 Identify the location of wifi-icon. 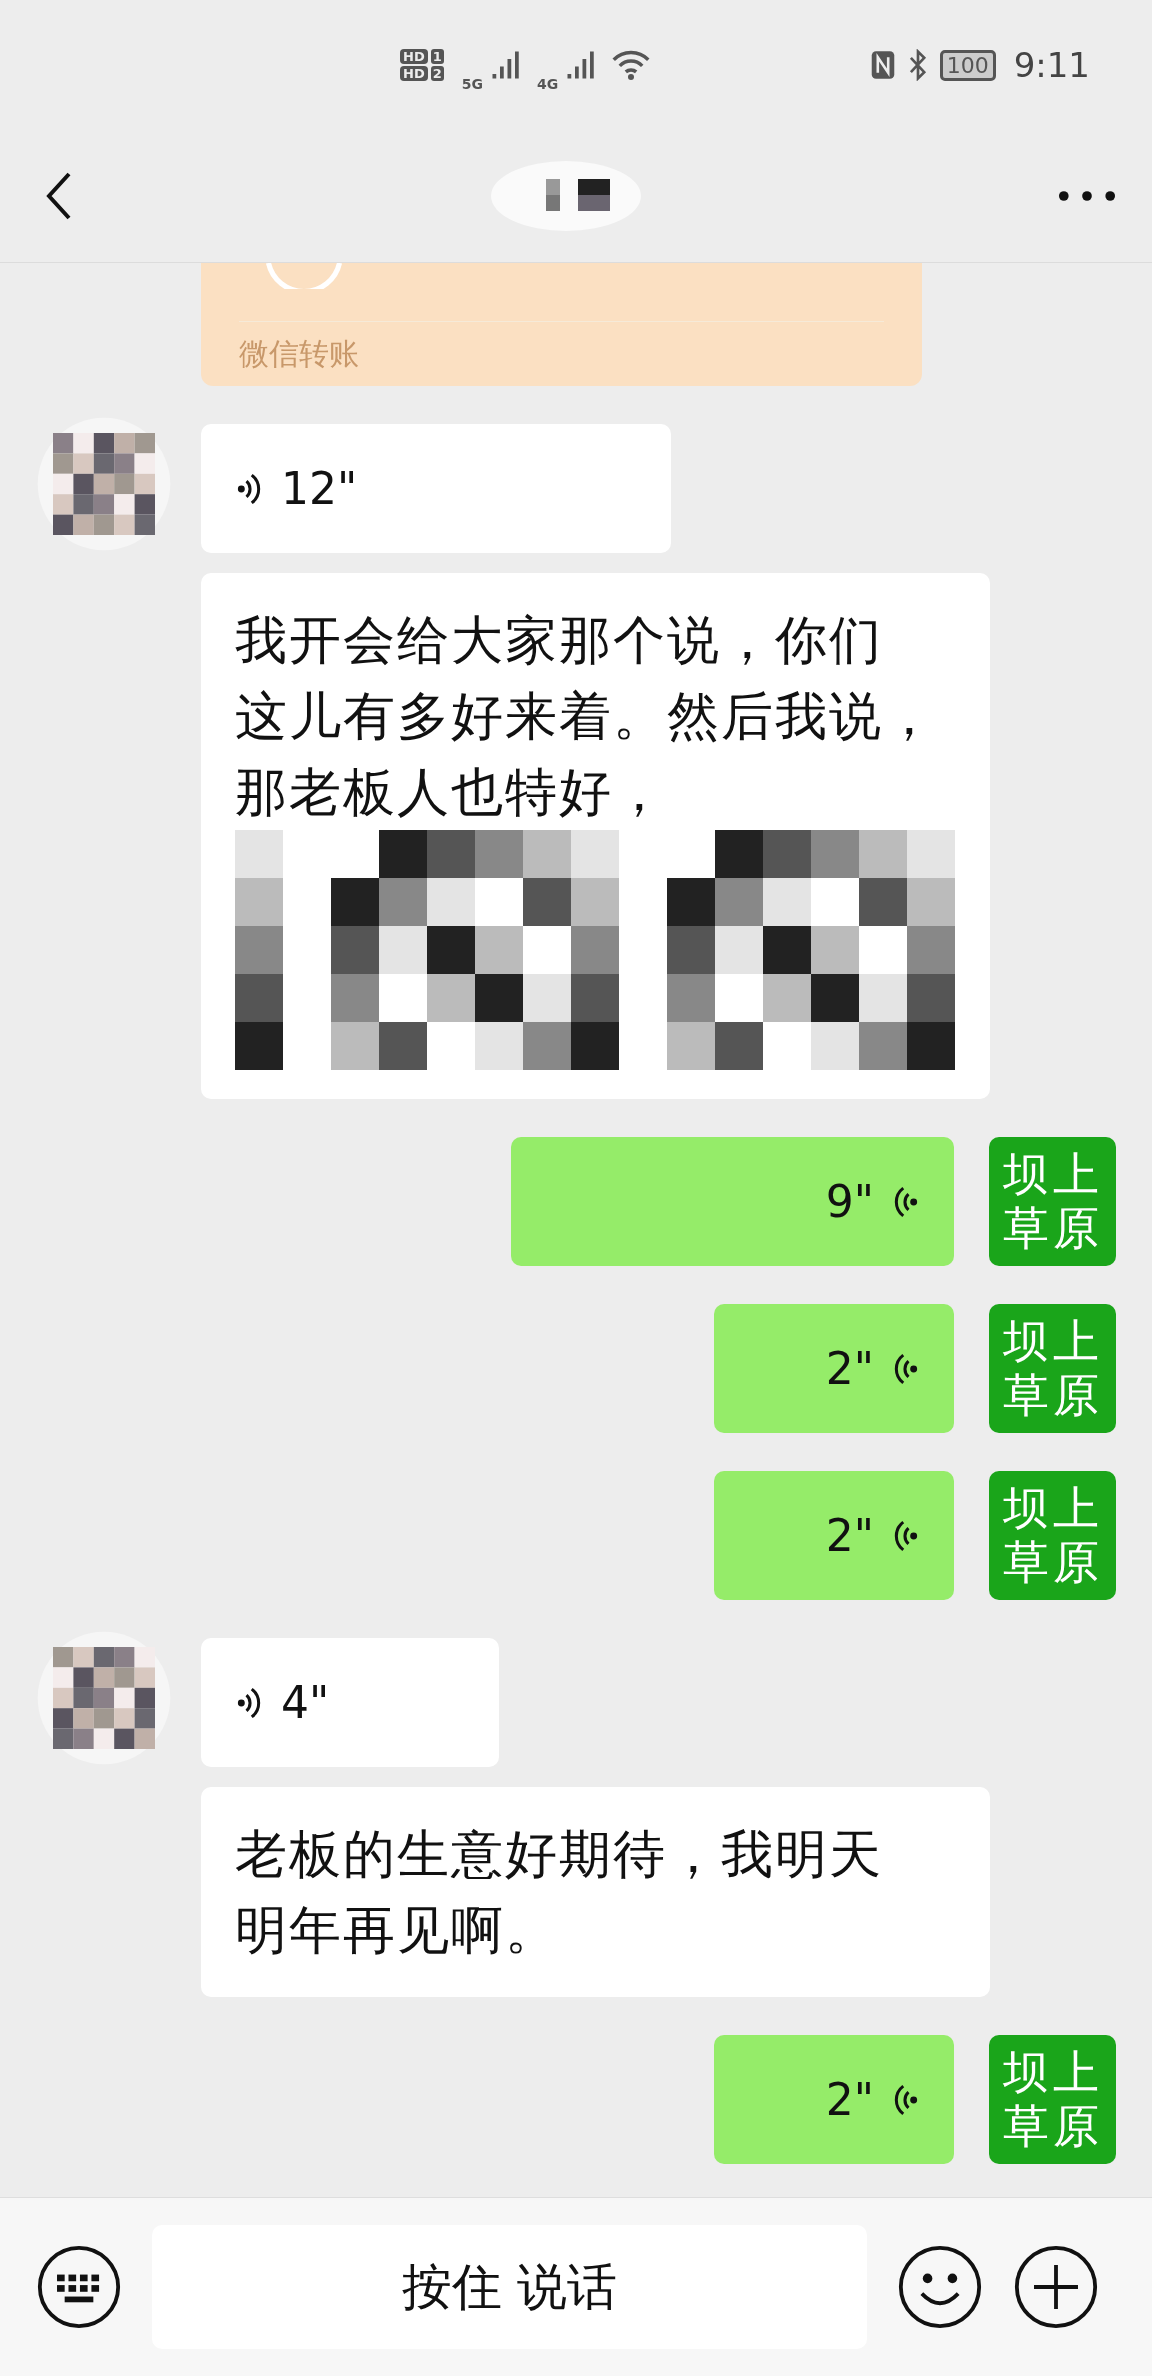
(631, 65).